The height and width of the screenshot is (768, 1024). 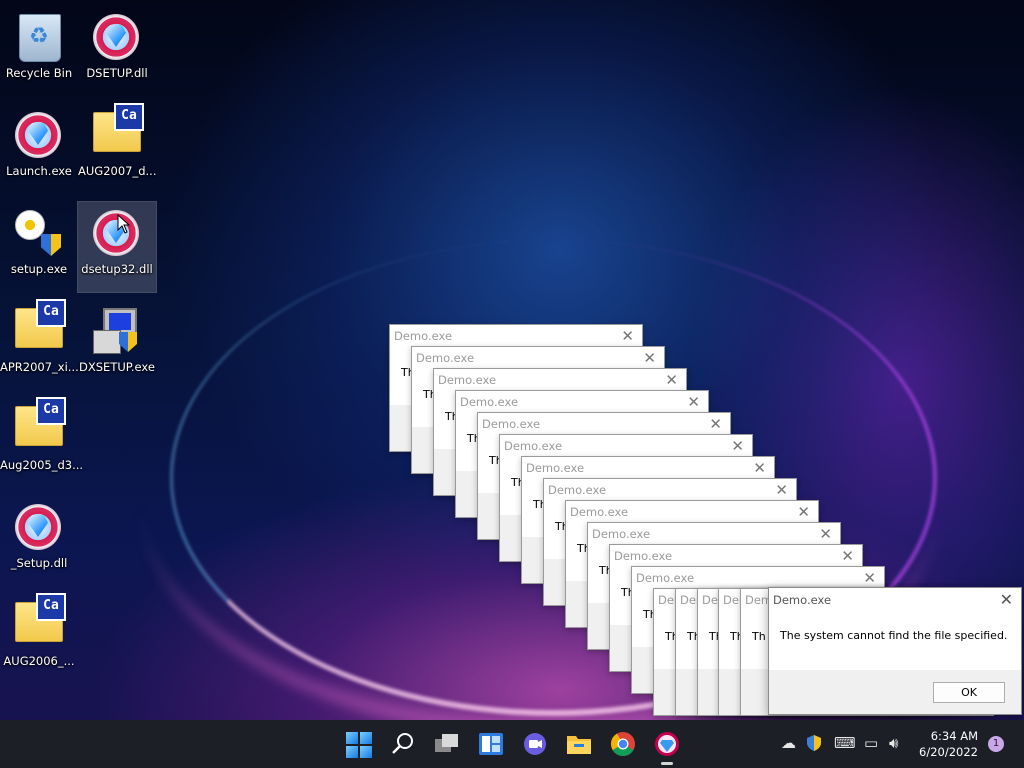 What do you see at coordinates (39, 563) in the screenshot?
I see `desktop-icon-label: _Setup.dll` at bounding box center [39, 563].